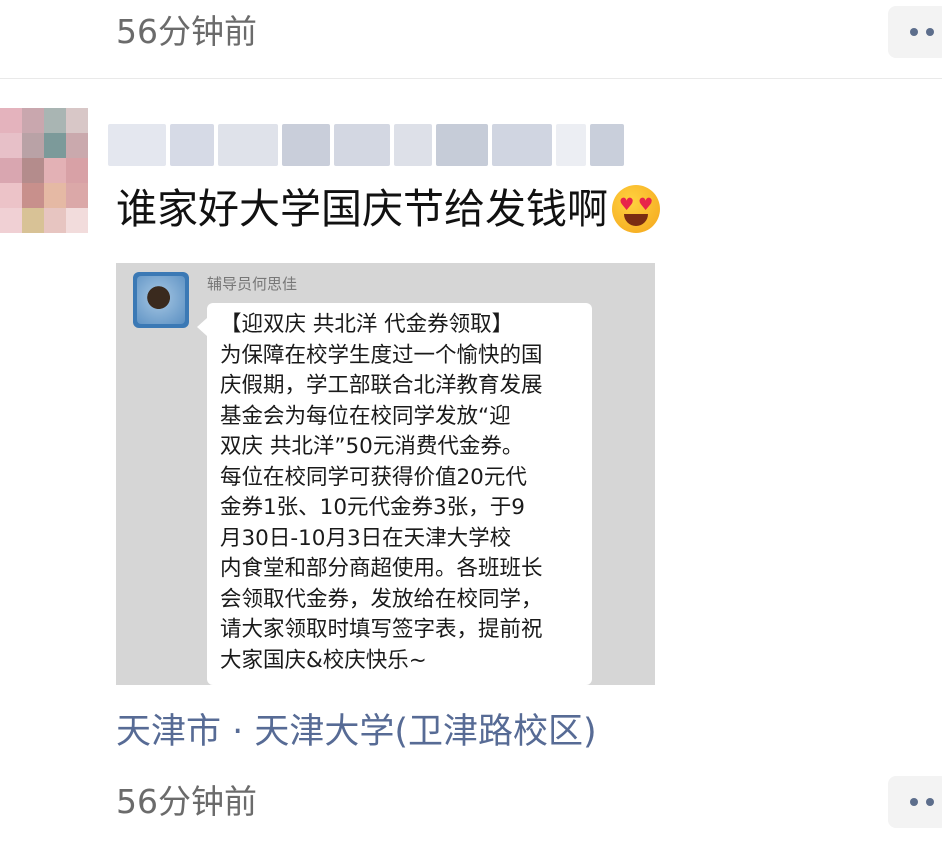 This screenshot has width=942, height=844. I want to click on bubble-tail, so click(202, 327).